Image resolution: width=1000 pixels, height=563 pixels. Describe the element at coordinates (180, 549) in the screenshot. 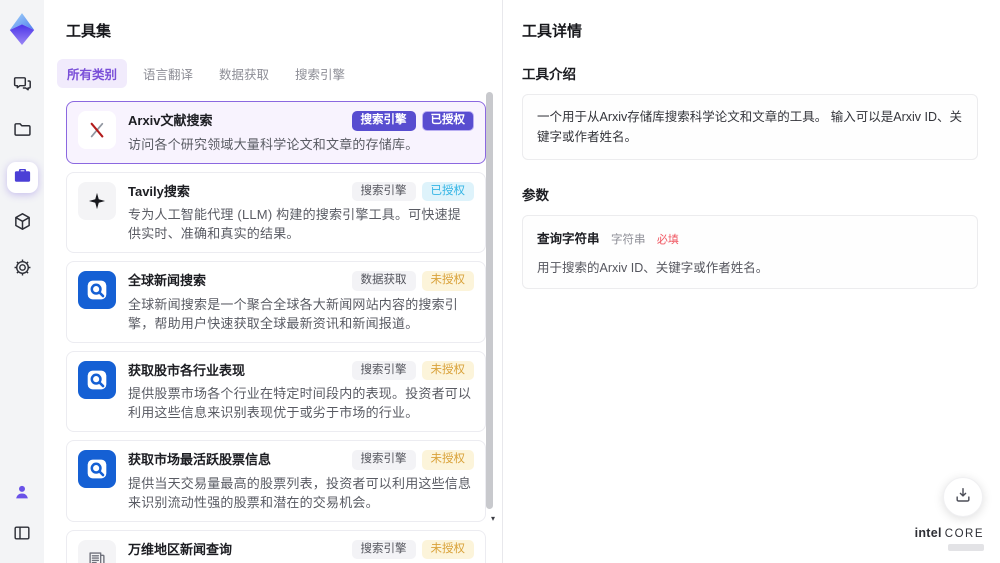

I see `tool-name: 万维地区新闻查询` at that location.